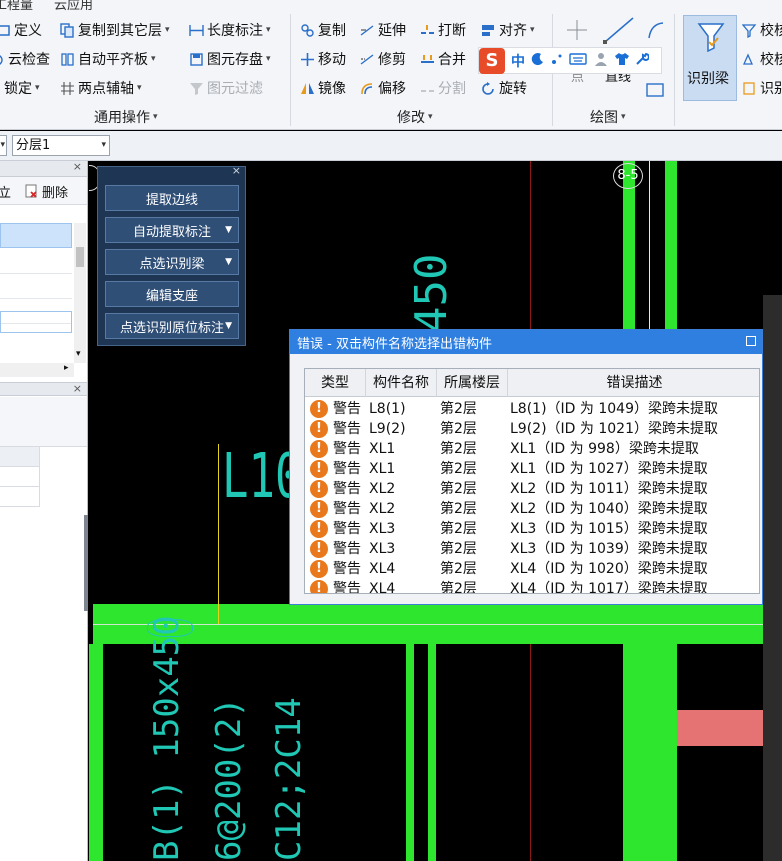 The height and width of the screenshot is (861, 782). I want to click on rect-tool-icon, so click(656, 90).